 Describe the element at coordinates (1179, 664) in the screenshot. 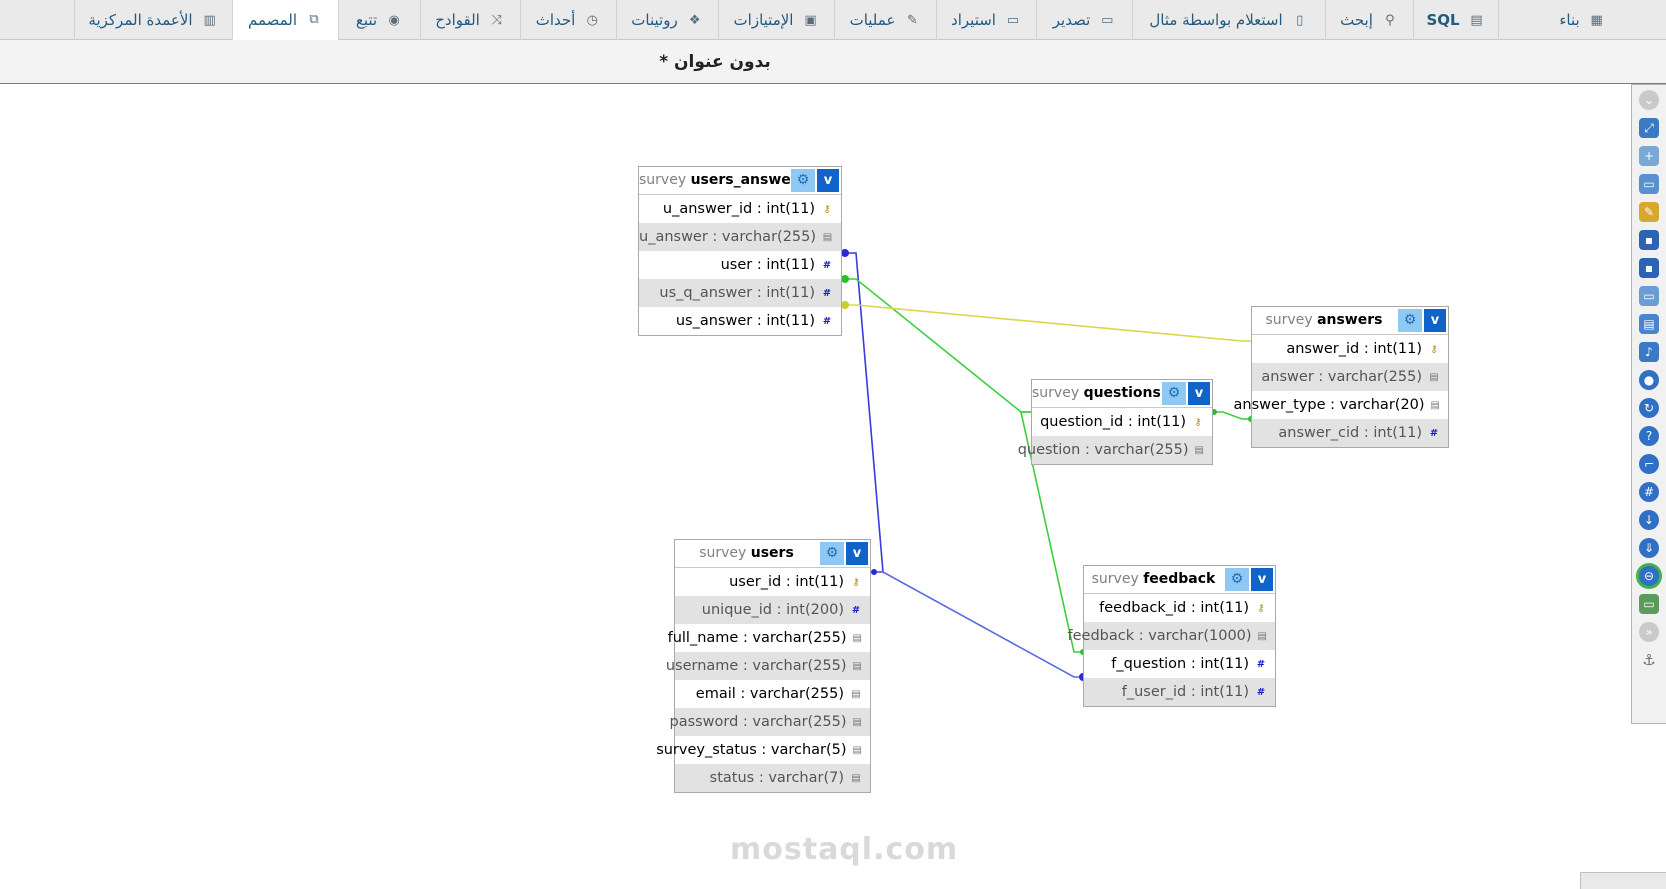

I see `column-row: f_question : int(11) #` at that location.